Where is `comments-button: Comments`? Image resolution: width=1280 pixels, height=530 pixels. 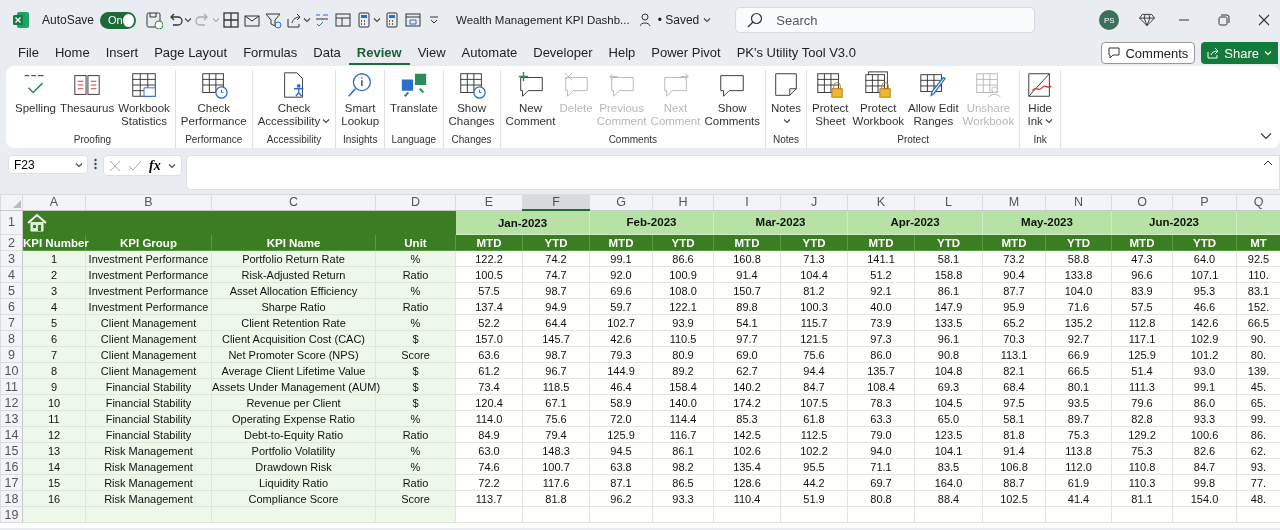 comments-button: Comments is located at coordinates (1148, 53).